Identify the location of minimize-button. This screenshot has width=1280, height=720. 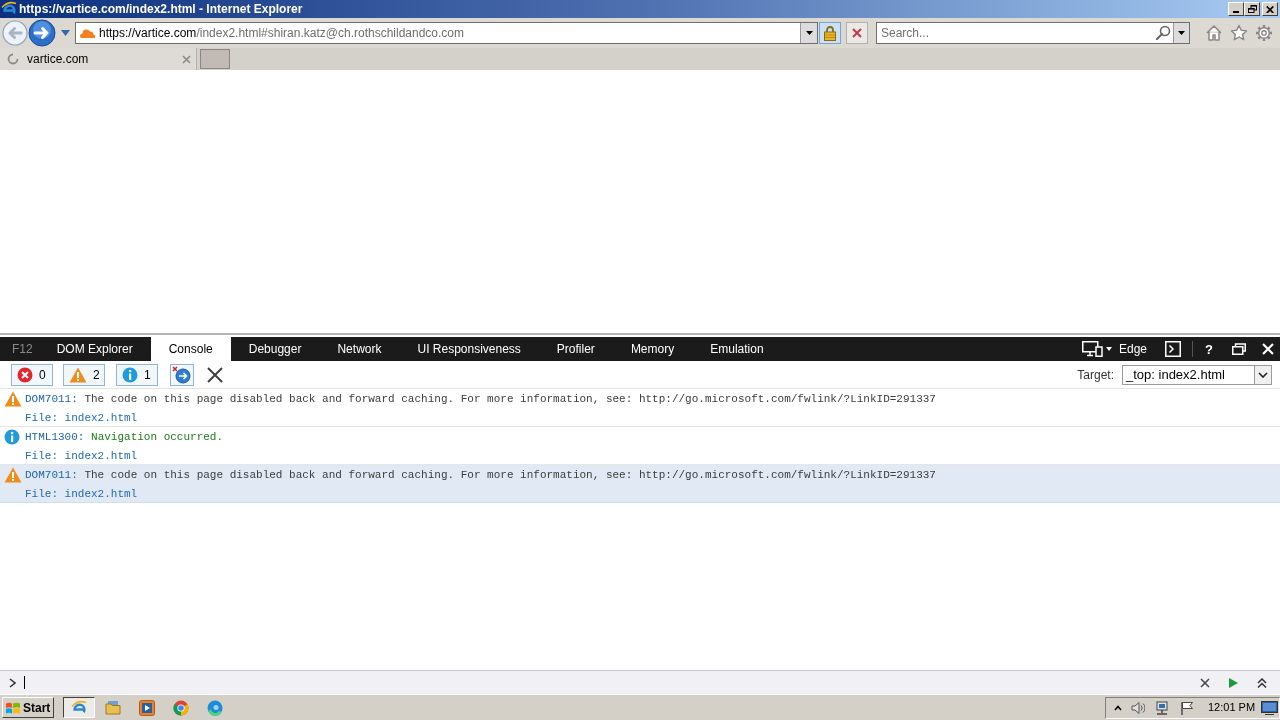
(1236, 9).